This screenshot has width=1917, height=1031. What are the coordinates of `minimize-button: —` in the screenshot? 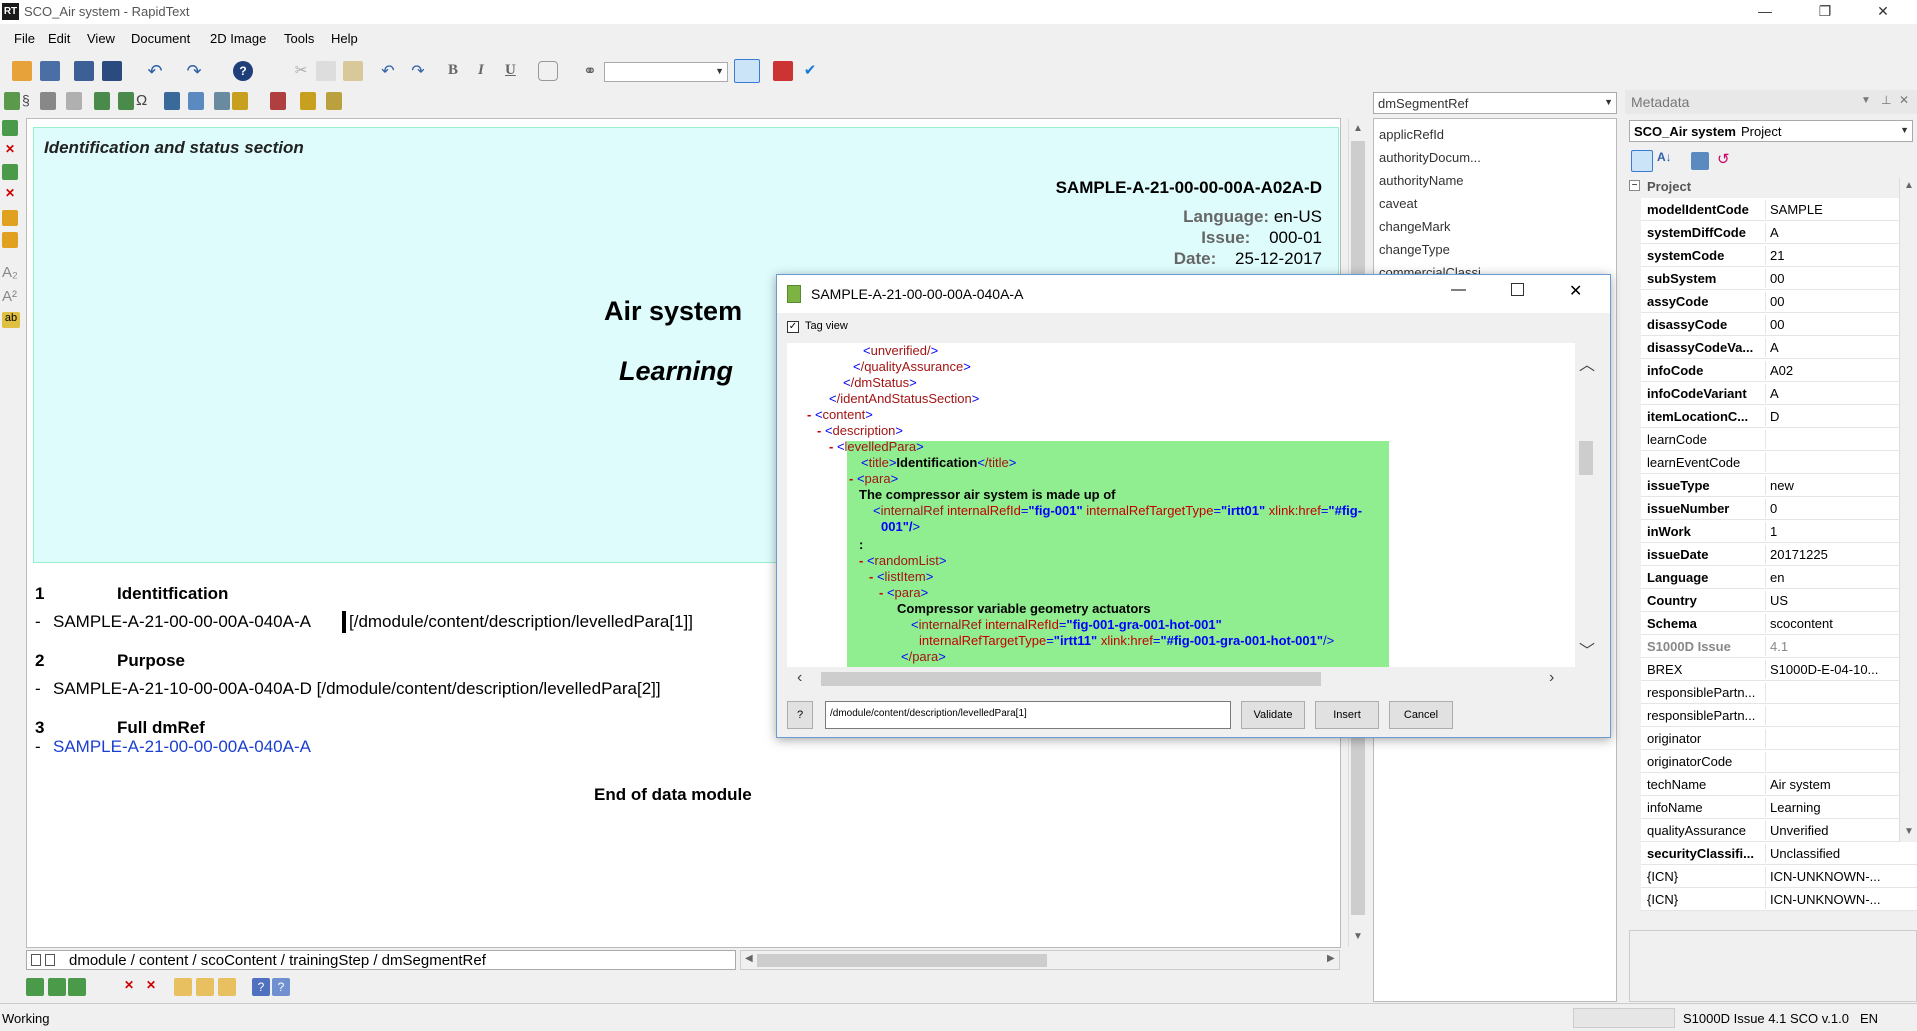 It's located at (1765, 12).